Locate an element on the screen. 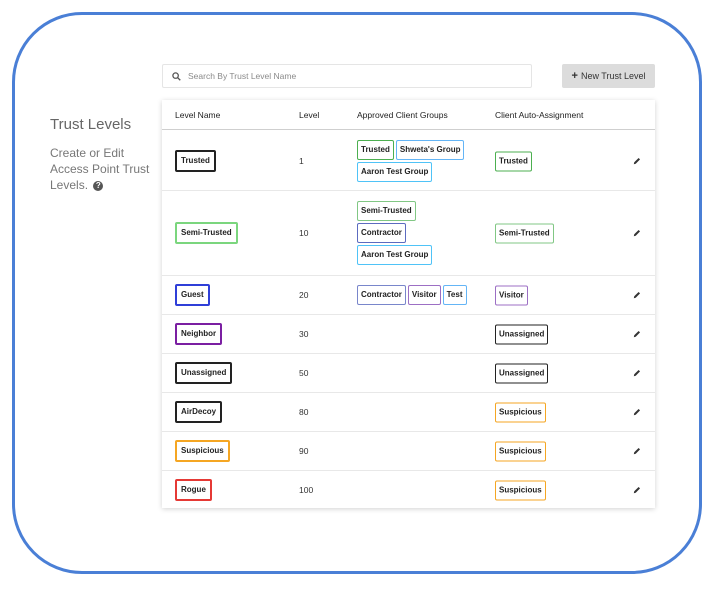 The image size is (714, 589). auto-assignment-badge: Trusted is located at coordinates (513, 161).